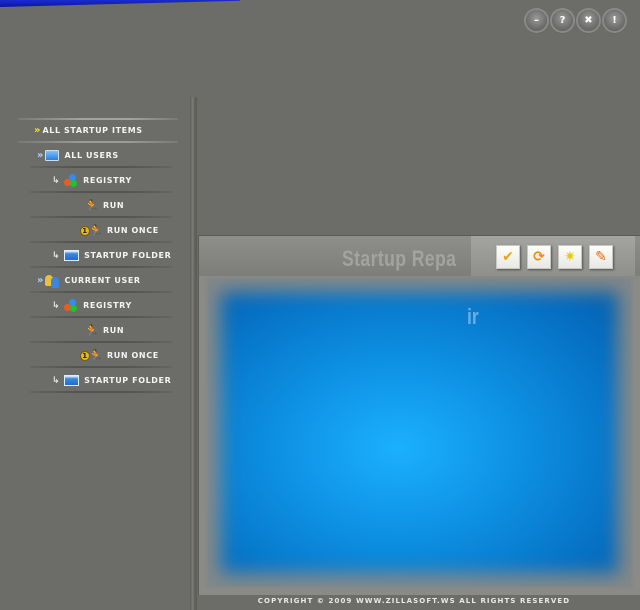  I want to click on nav-label: Current User, so click(102, 280).